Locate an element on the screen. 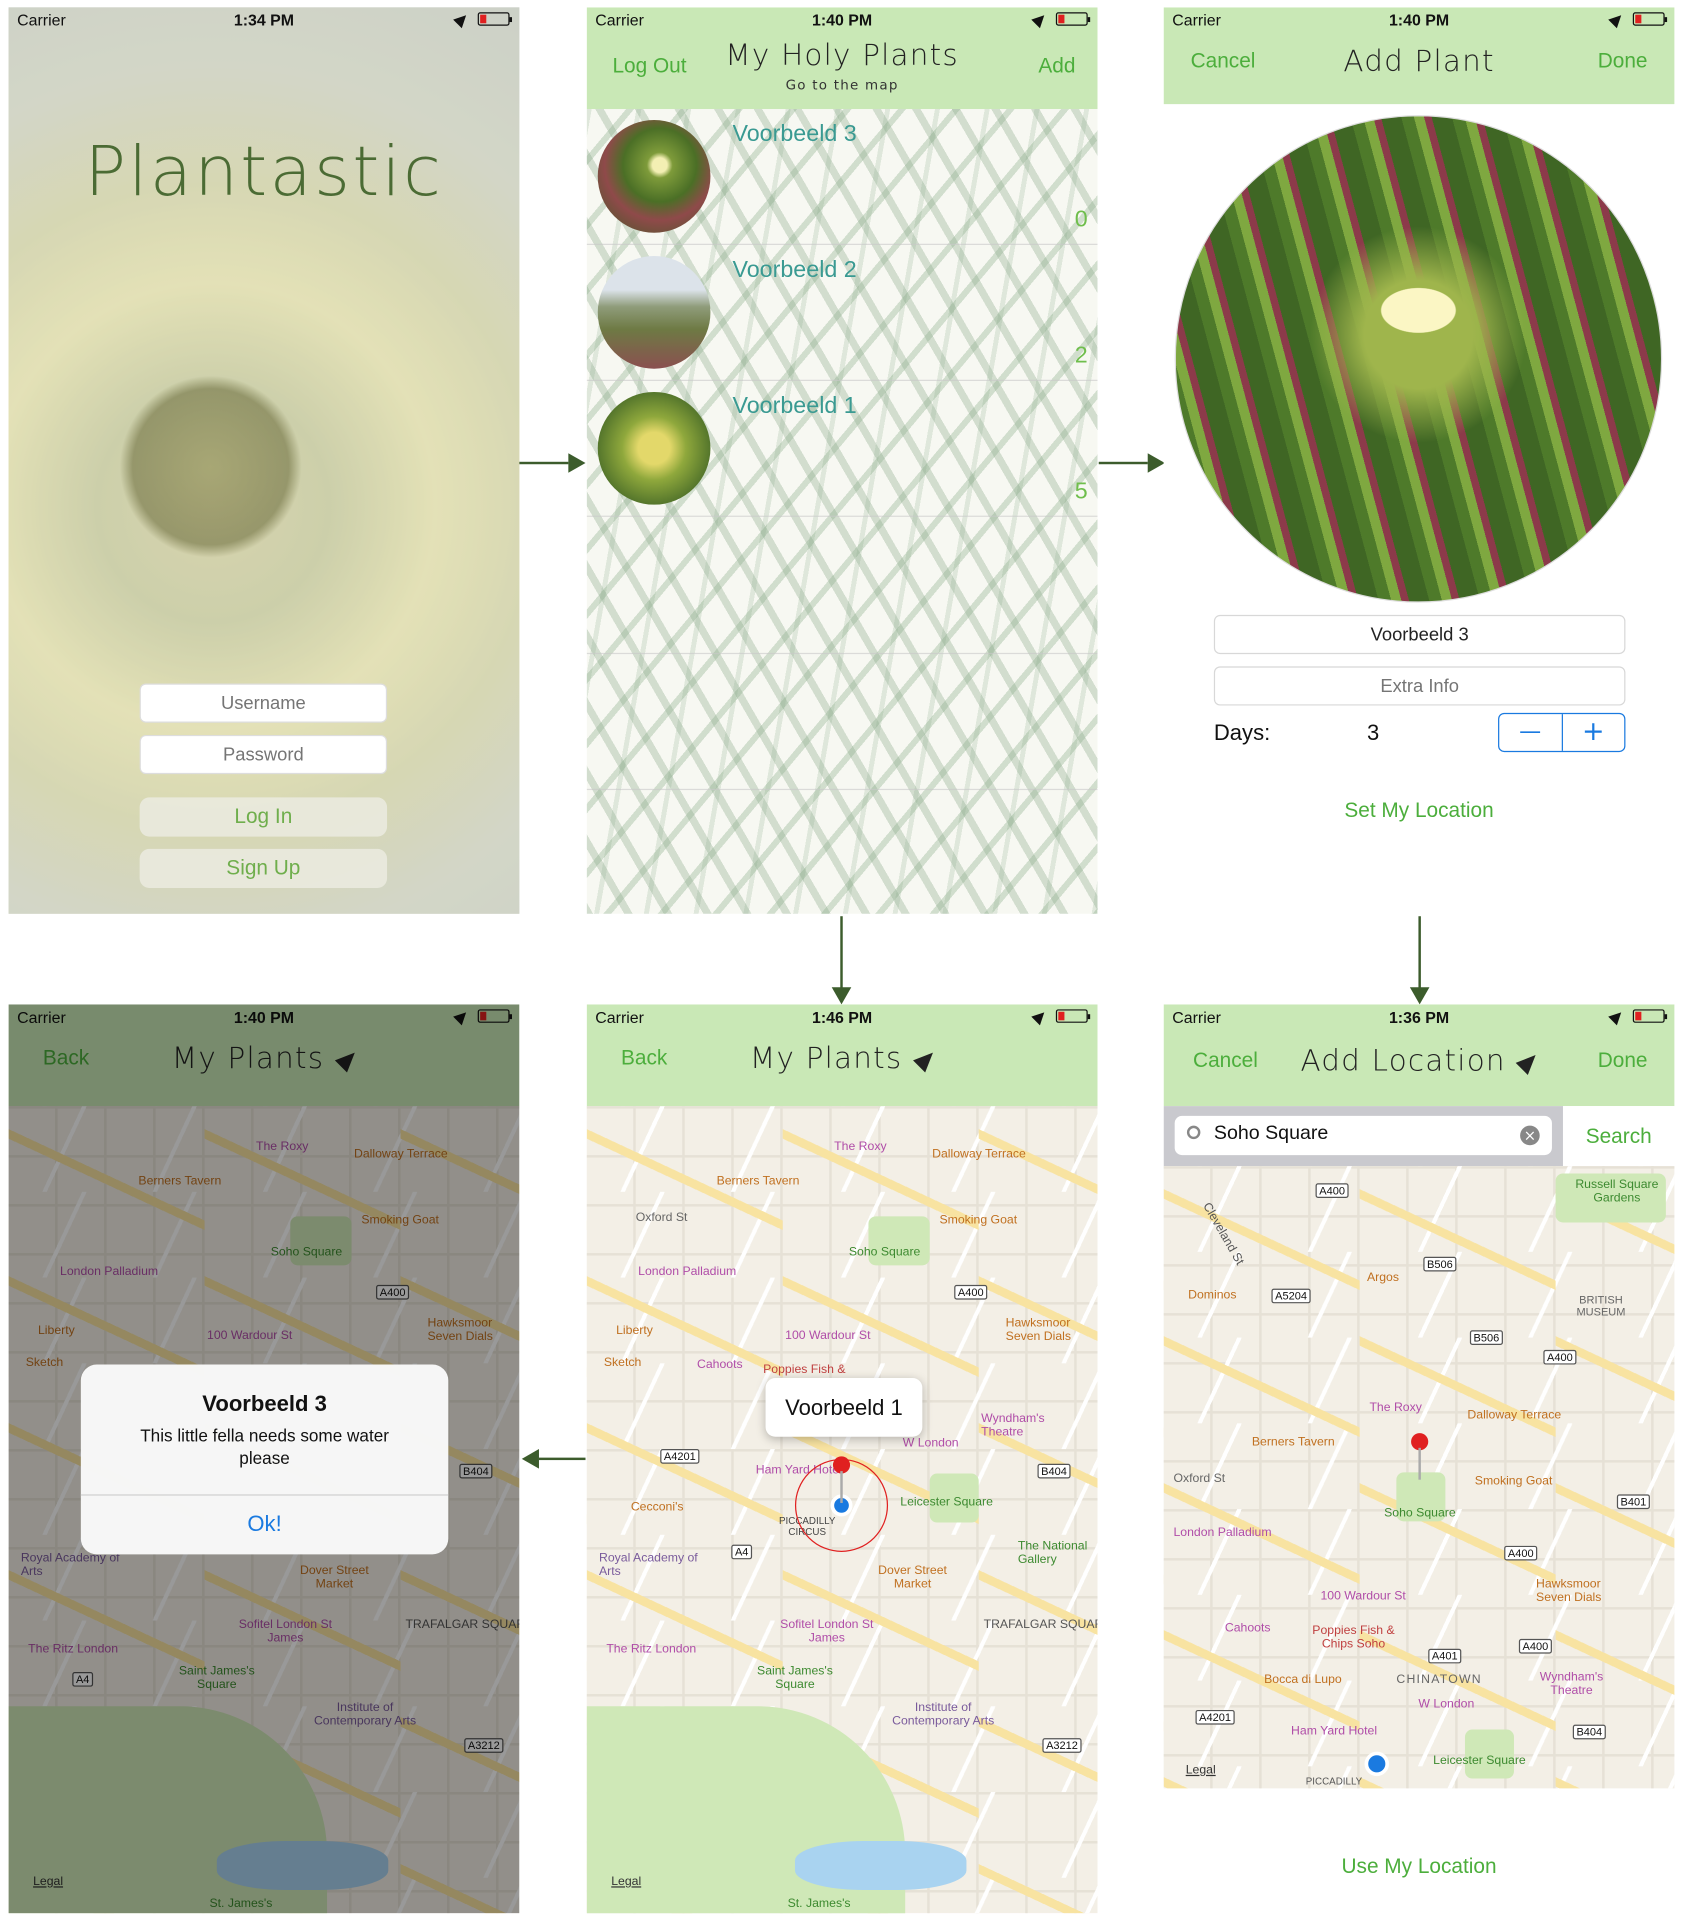 The image size is (1688, 1920). plant-name-field is located at coordinates (1419, 634).